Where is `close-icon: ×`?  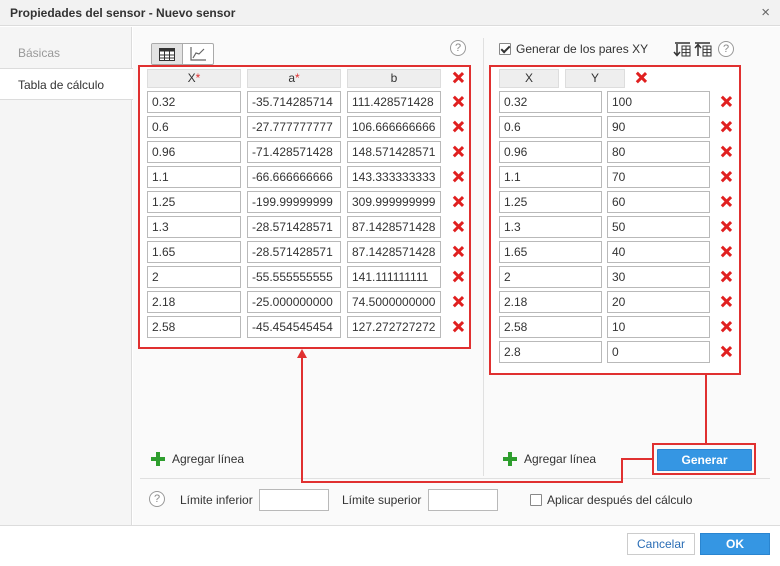 close-icon: × is located at coordinates (765, 12).